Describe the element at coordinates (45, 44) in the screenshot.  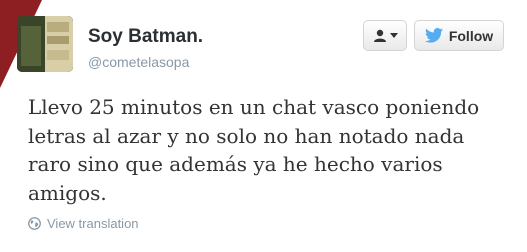
I see `avatar` at that location.